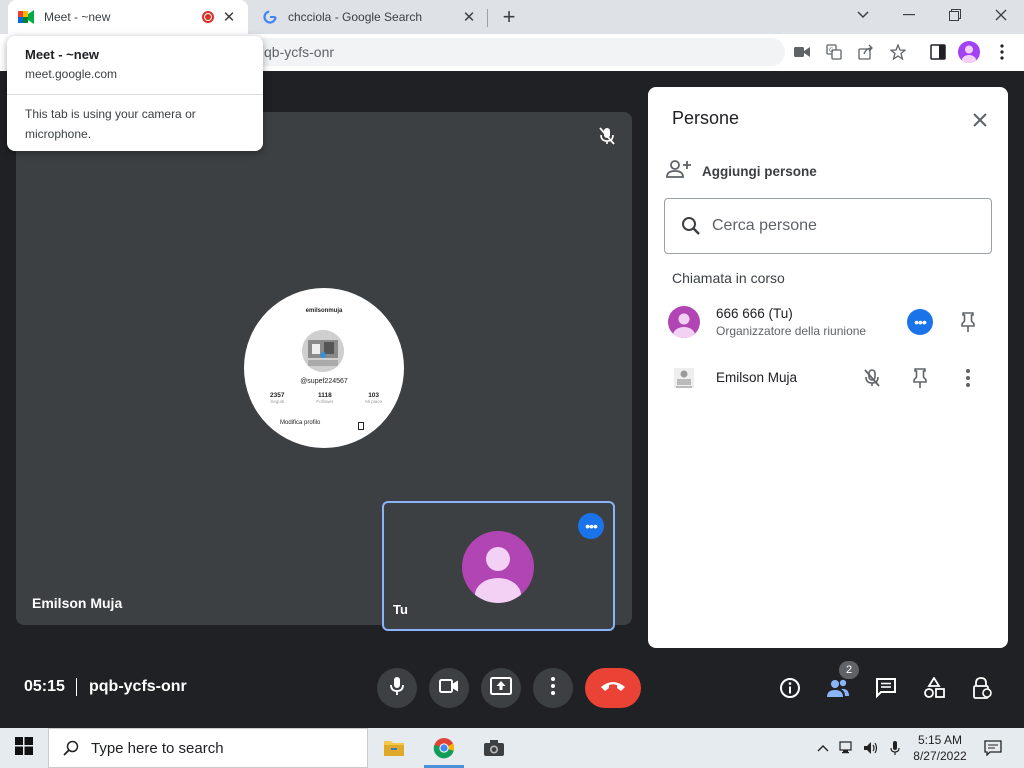 This screenshot has width=1024, height=768. Describe the element at coordinates (277, 401) in the screenshot. I see `stat-label: Seguiti` at that location.